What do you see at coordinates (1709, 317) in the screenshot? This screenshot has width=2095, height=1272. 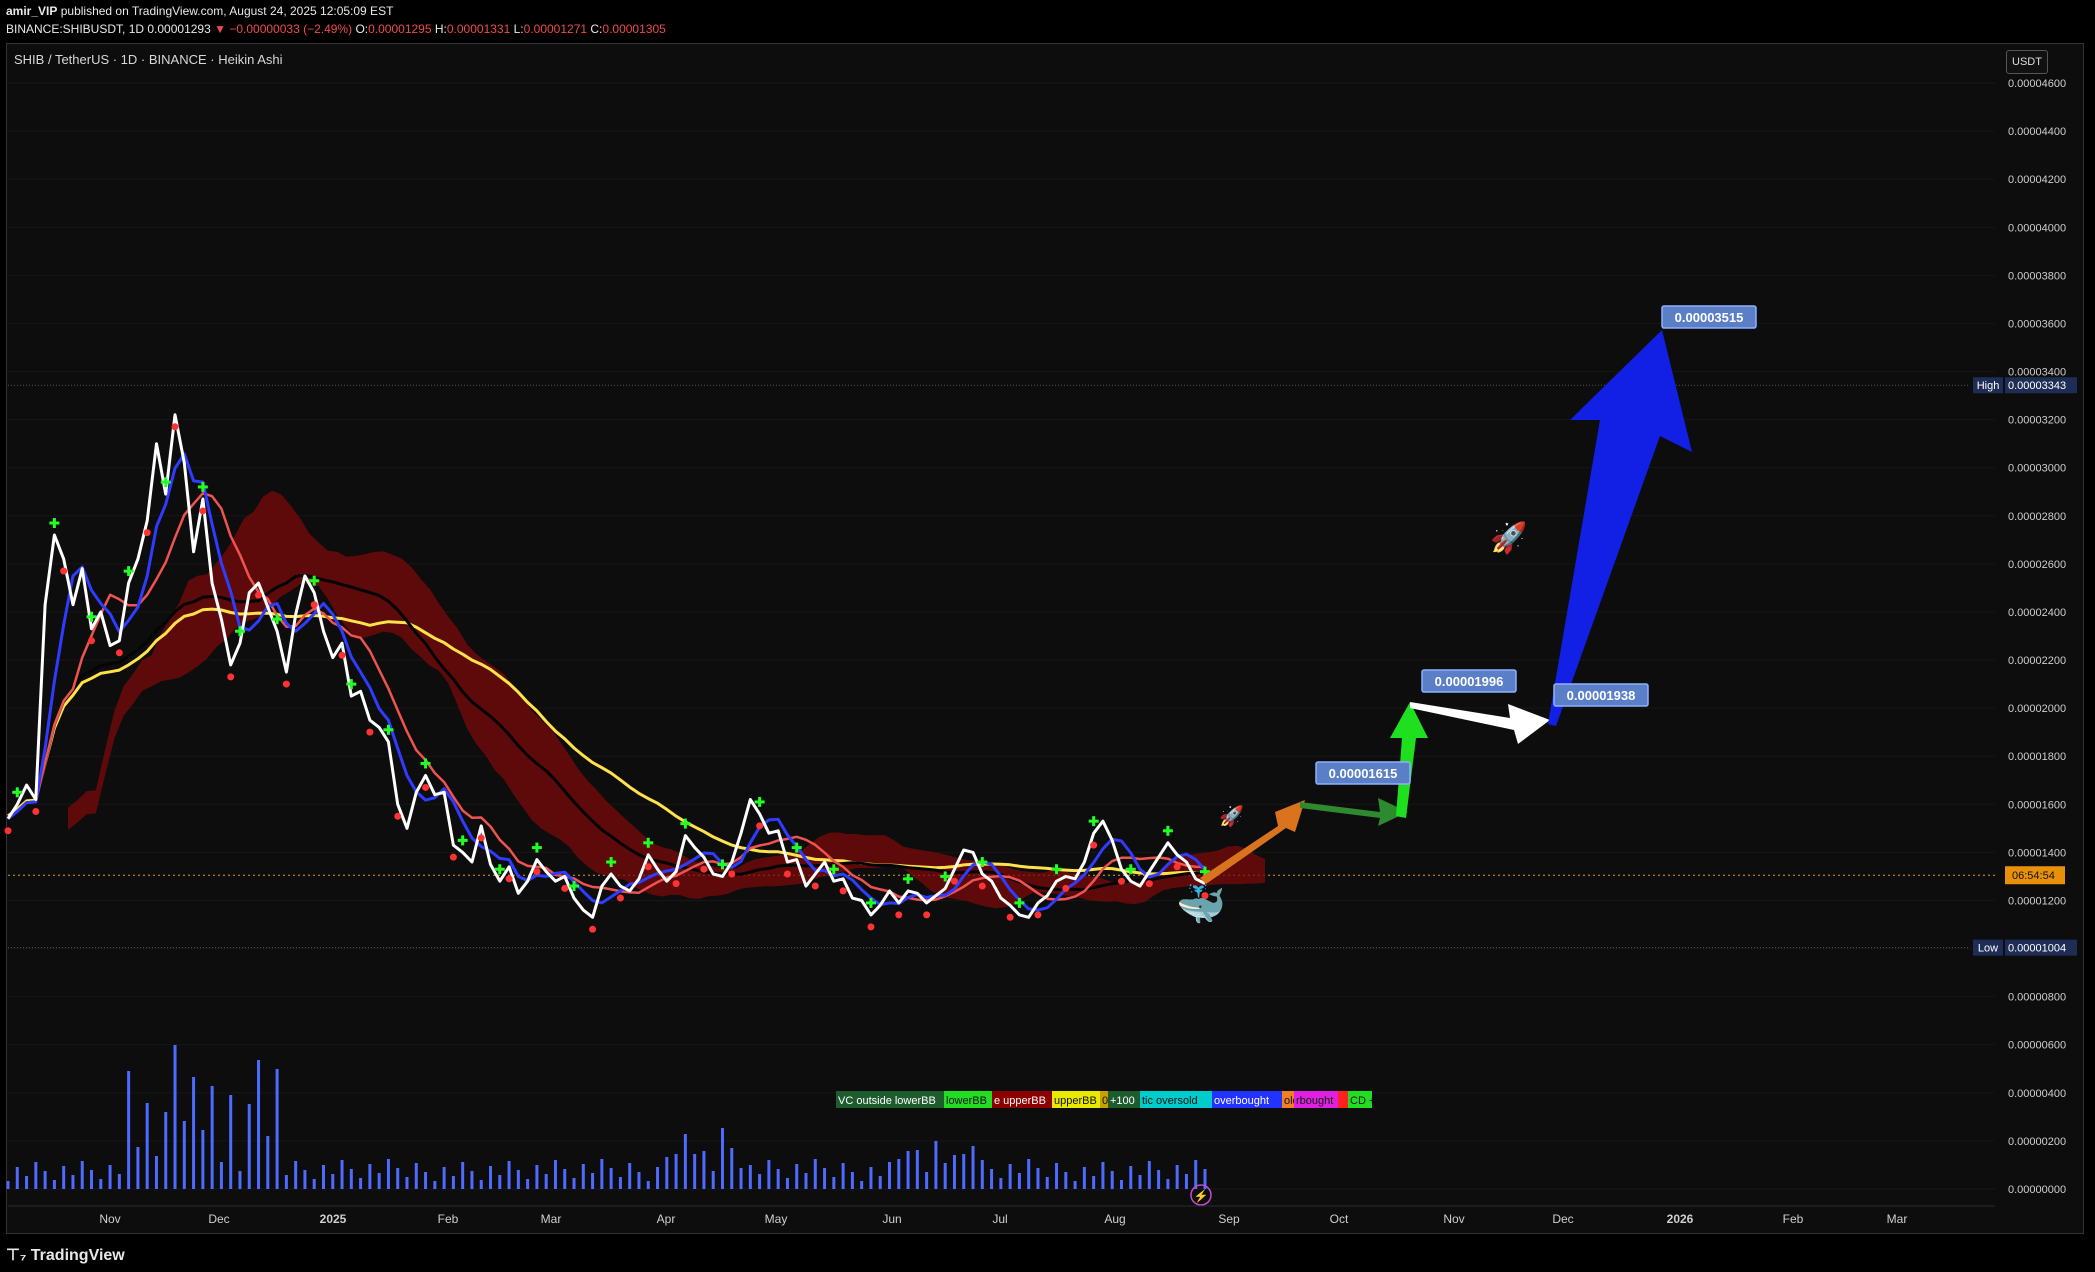 I see `target-label: 0.00003515` at bounding box center [1709, 317].